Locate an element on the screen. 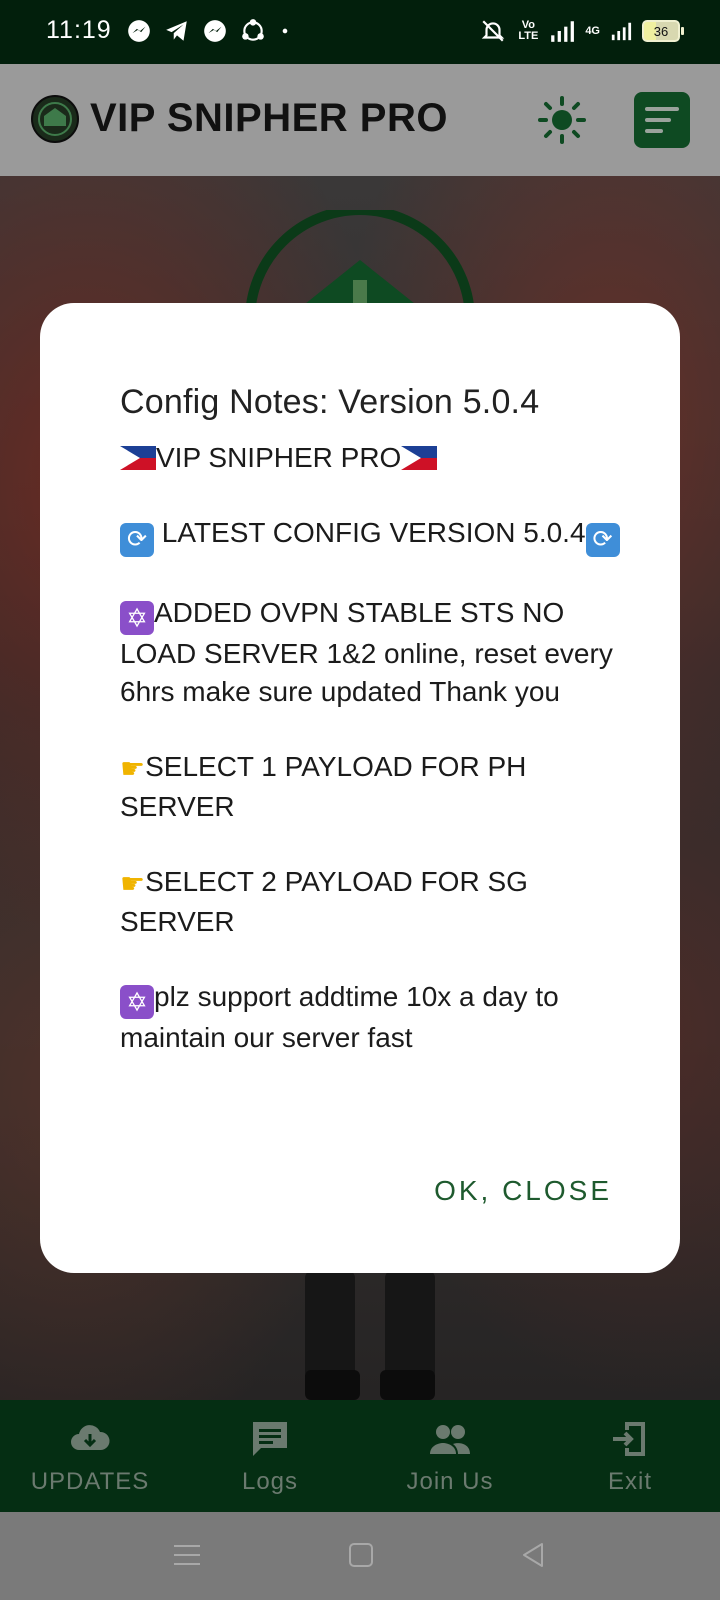 This screenshot has width=720, height=1600. mute-icon is located at coordinates (493, 31).